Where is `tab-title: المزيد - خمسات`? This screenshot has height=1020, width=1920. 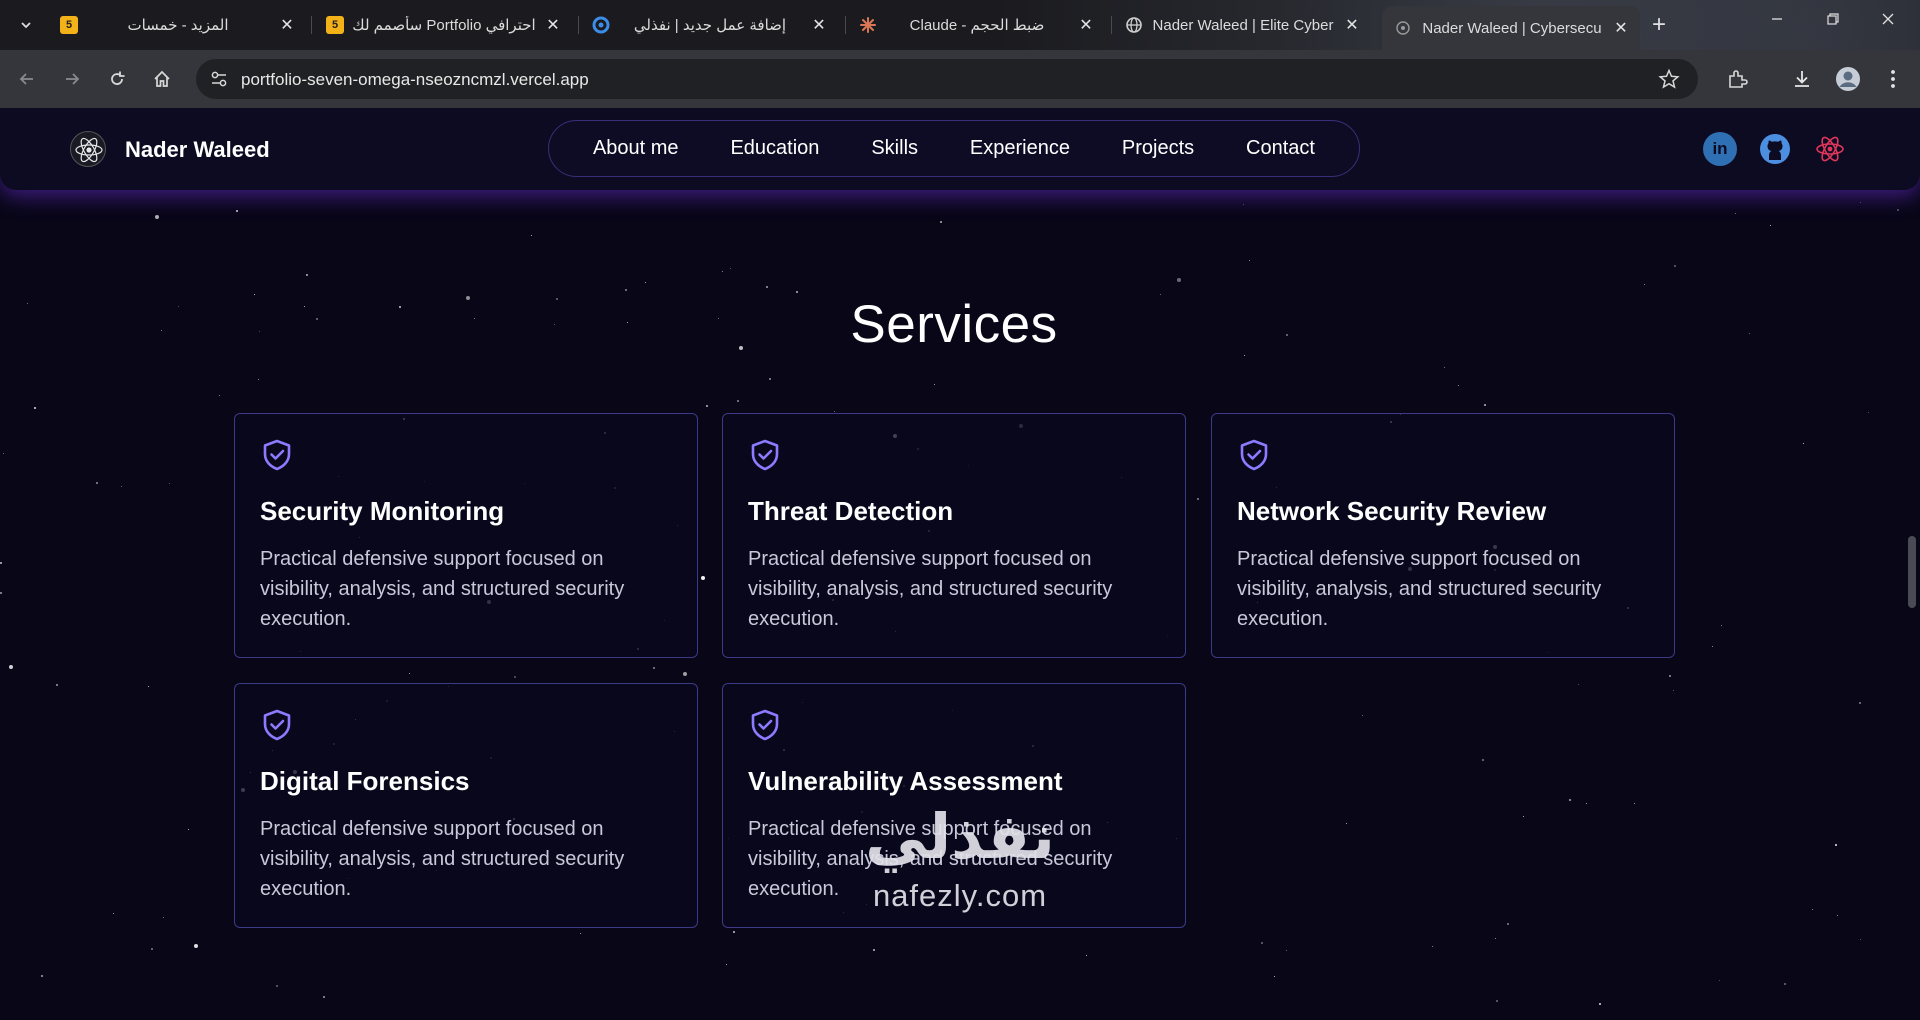
tab-title: المزيد - خمسات is located at coordinates (178, 25).